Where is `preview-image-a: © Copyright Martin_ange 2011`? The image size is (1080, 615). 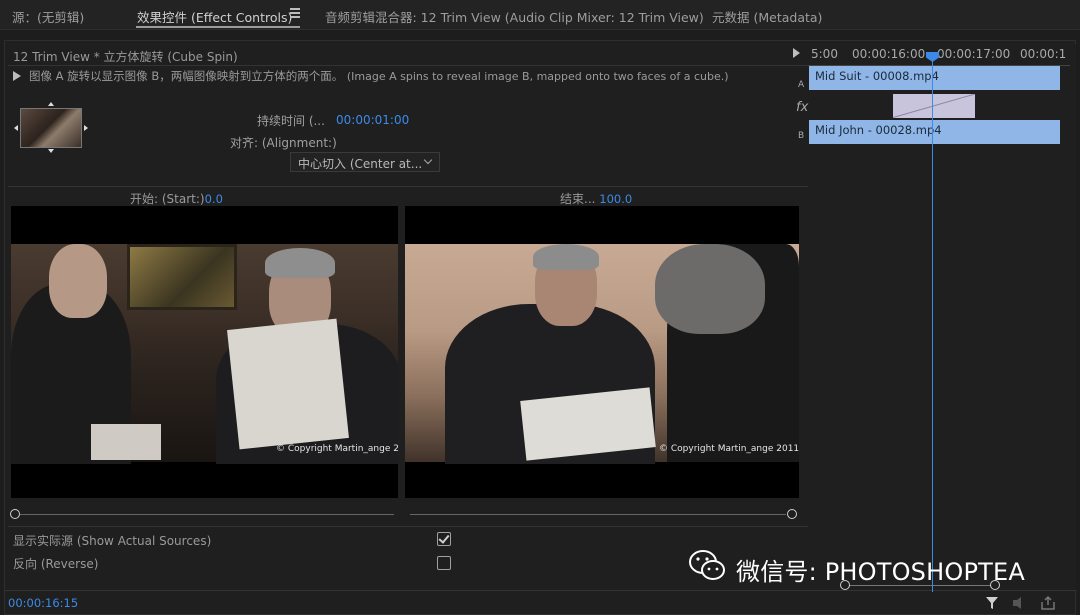
preview-image-a: © Copyright Martin_ange 2011 is located at coordinates (204, 354).